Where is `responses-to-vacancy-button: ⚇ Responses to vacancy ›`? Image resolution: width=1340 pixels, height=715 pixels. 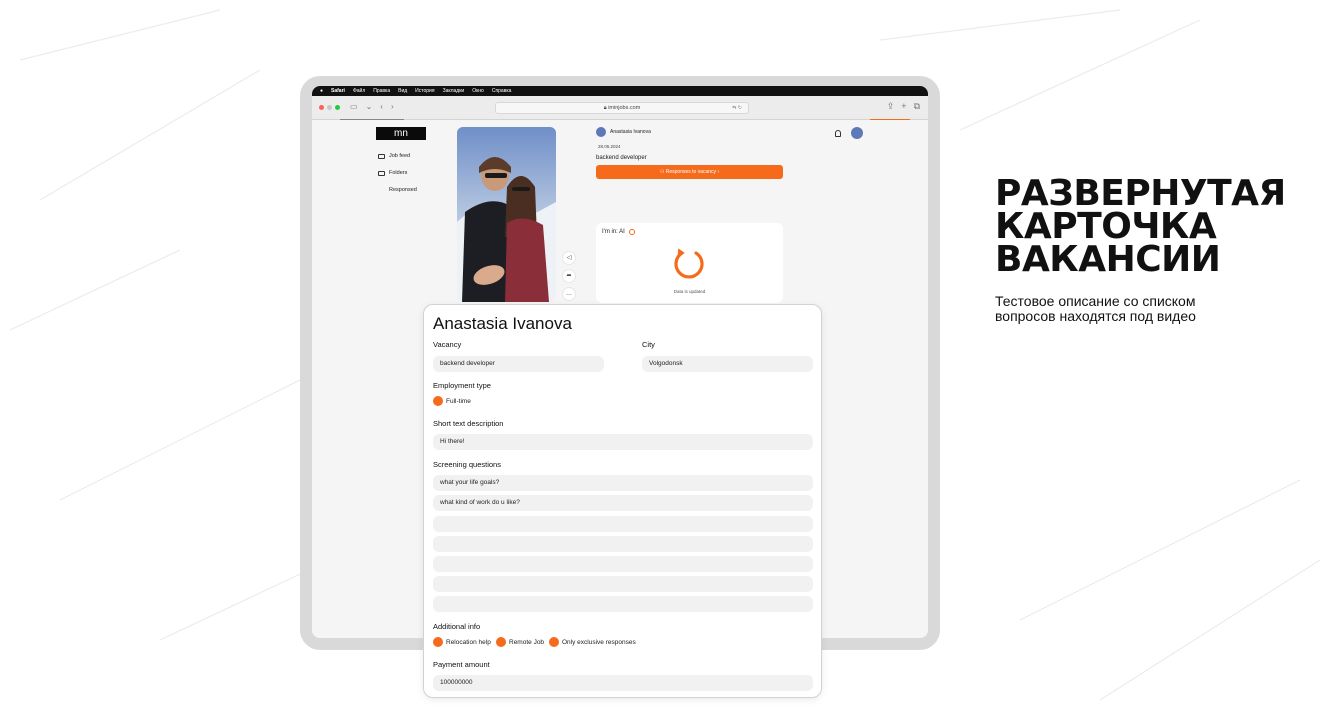 responses-to-vacancy-button: ⚇ Responses to vacancy › is located at coordinates (689, 172).